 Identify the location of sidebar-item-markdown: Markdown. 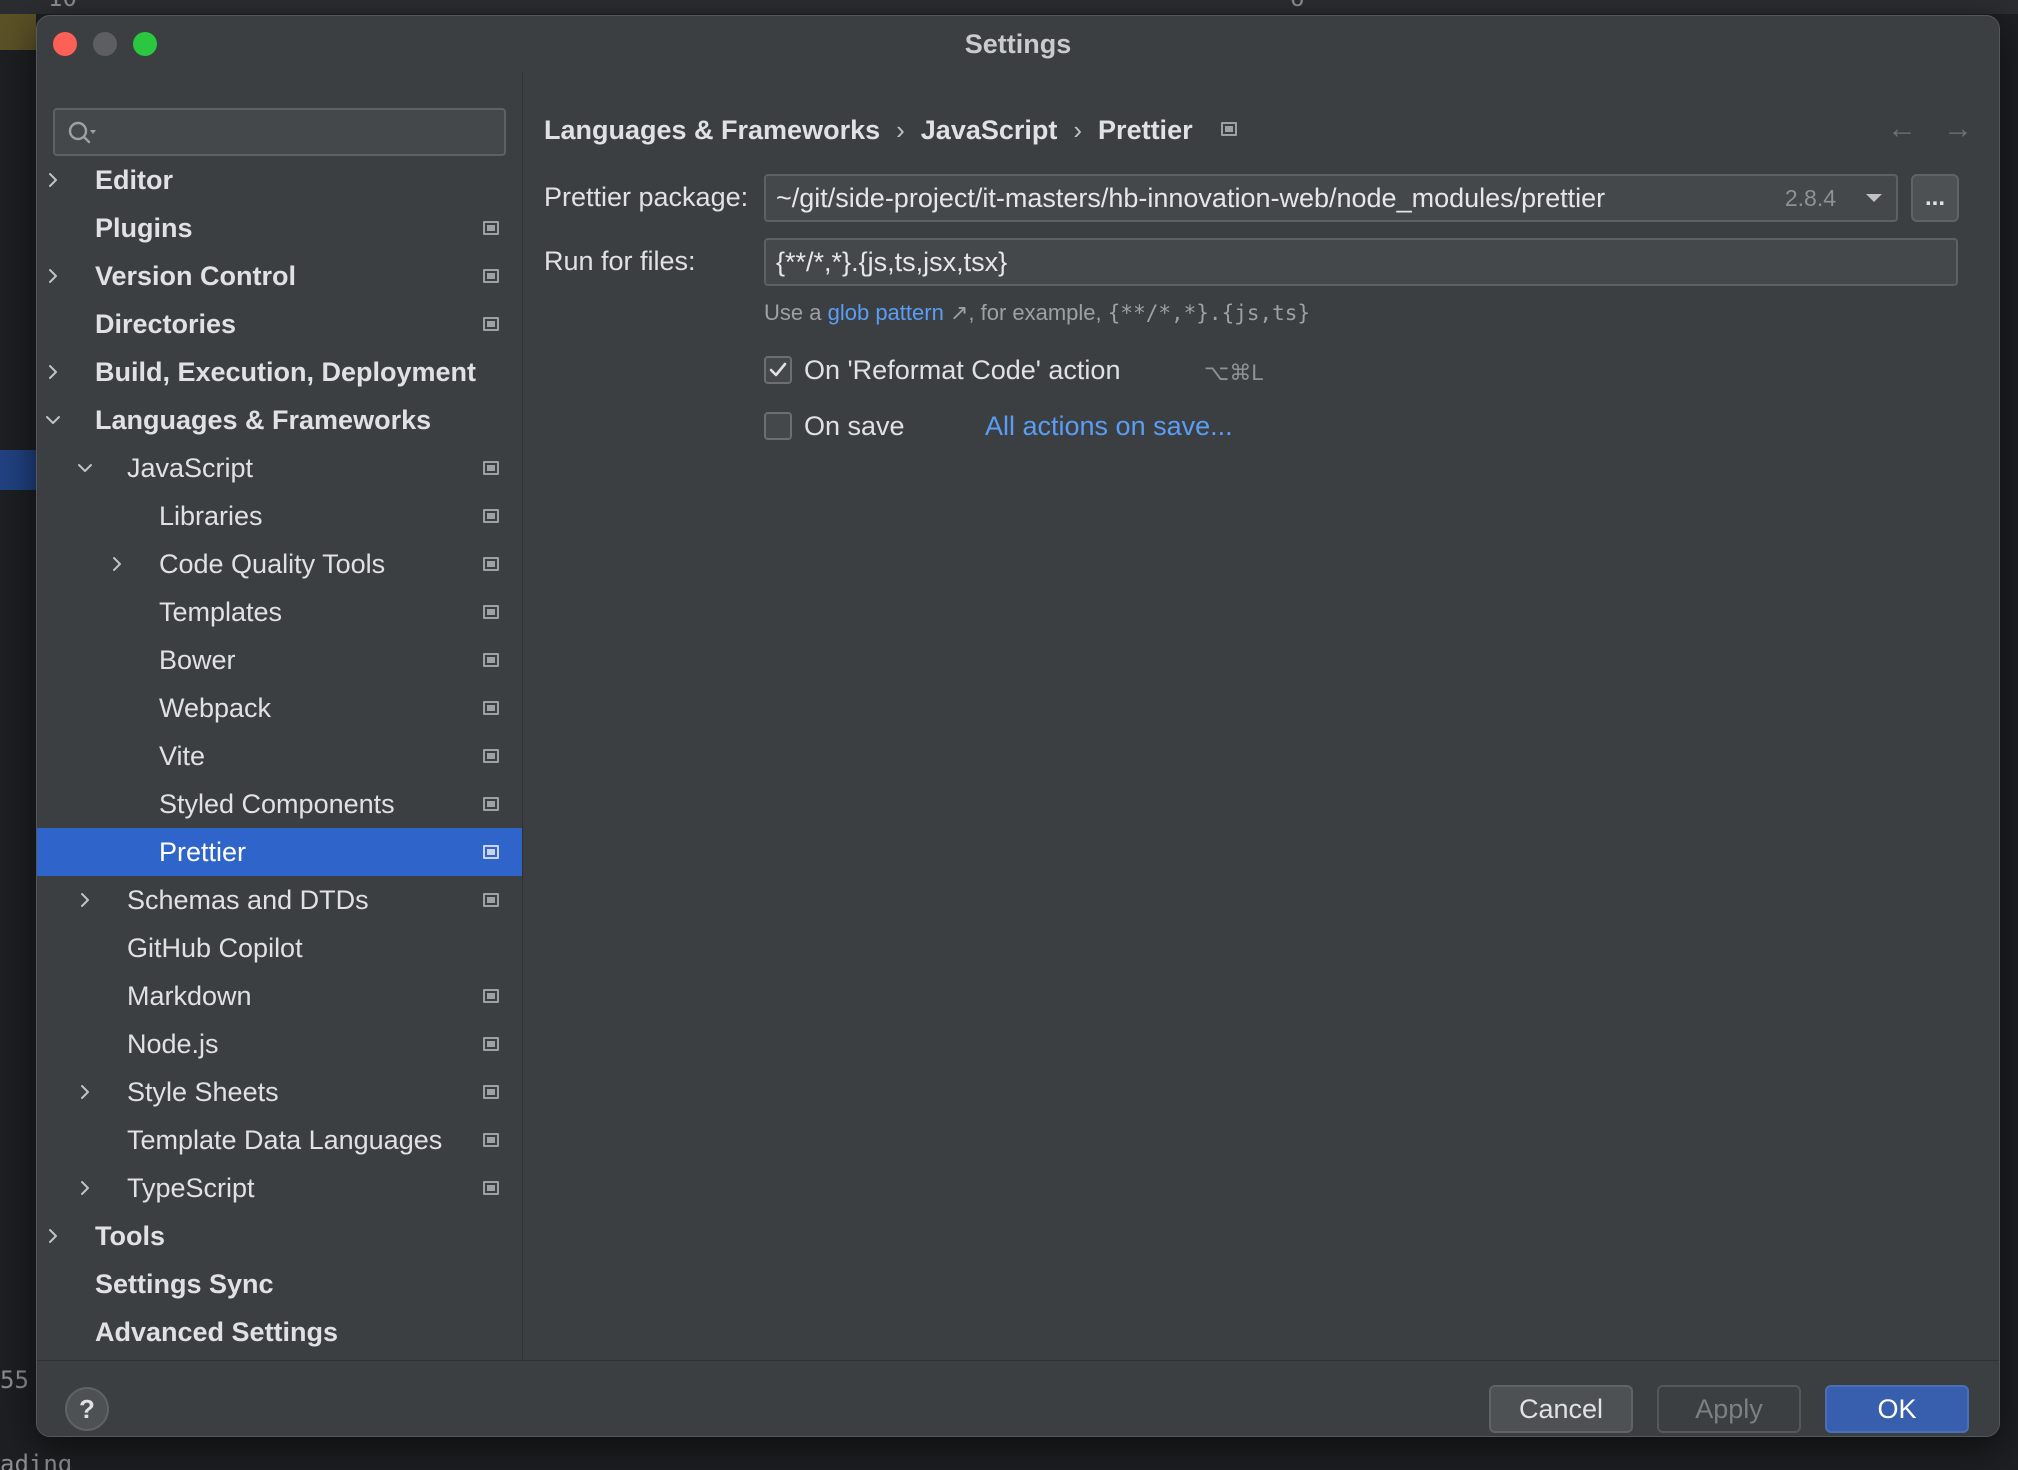
(279, 996).